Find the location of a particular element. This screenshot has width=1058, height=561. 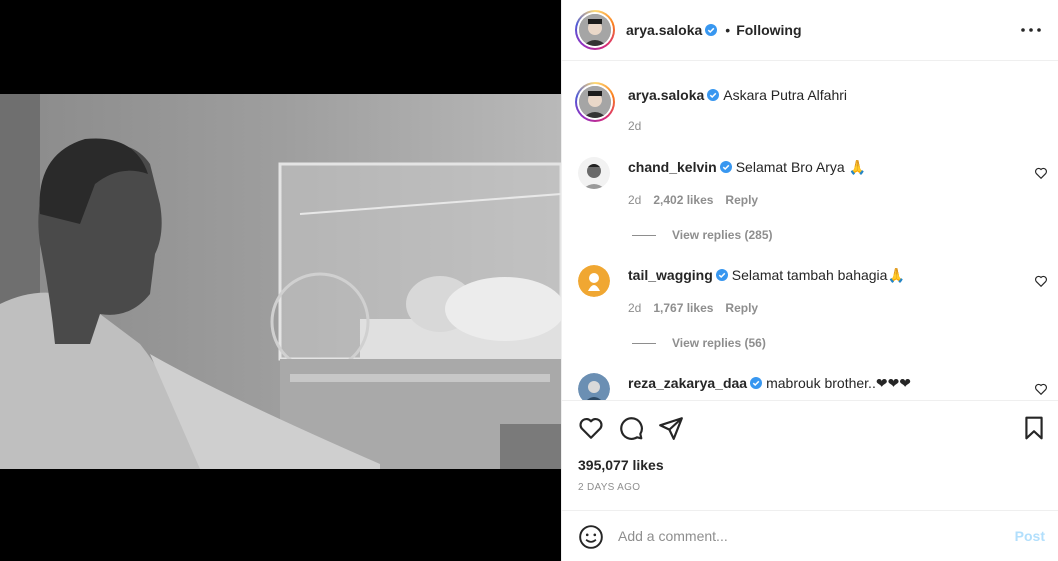

view-replies-label: View replies (285) is located at coordinates (722, 235).